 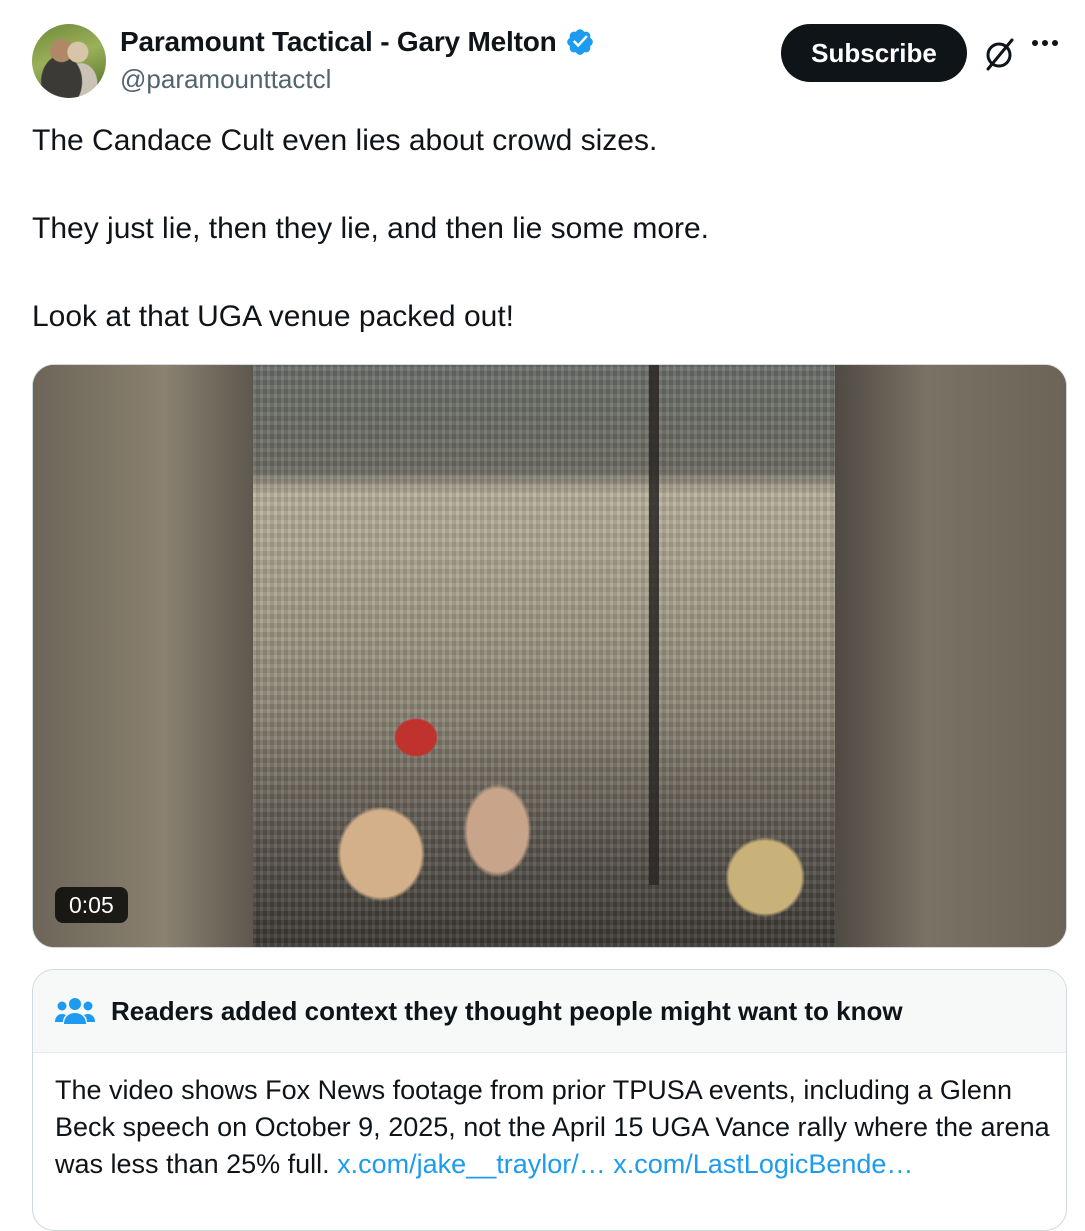 What do you see at coordinates (75, 1011) in the screenshot?
I see `people-icon` at bounding box center [75, 1011].